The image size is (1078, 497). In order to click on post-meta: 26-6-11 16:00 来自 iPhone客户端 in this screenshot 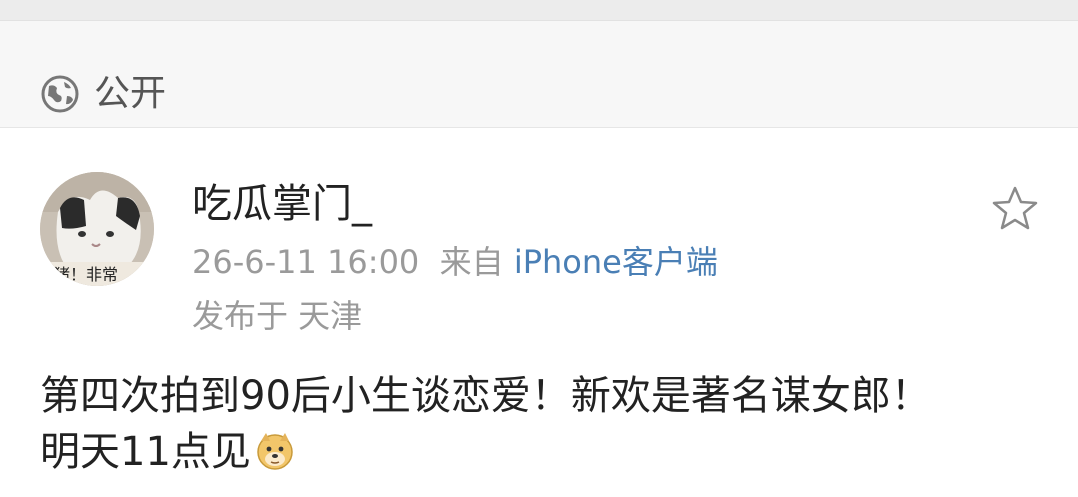, I will do `click(455, 262)`.